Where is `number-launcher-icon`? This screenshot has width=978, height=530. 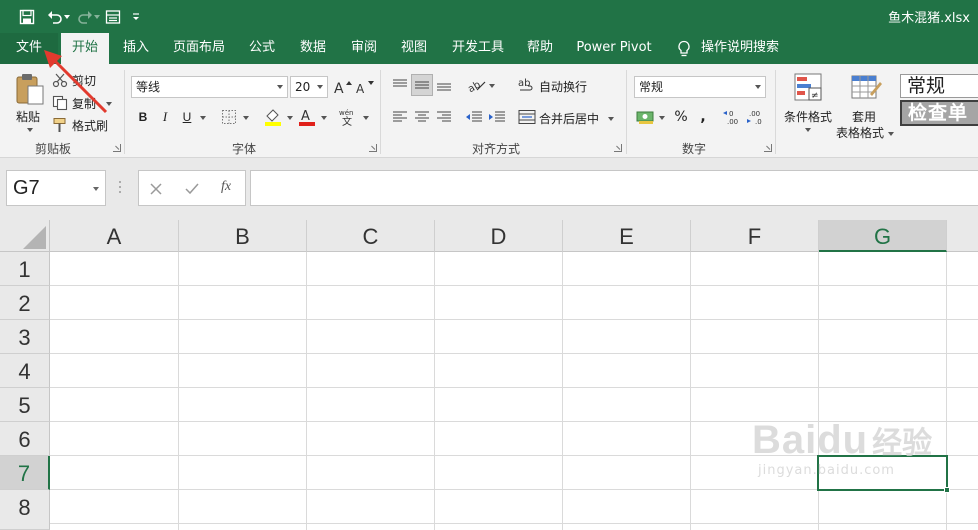 number-launcher-icon is located at coordinates (768, 148).